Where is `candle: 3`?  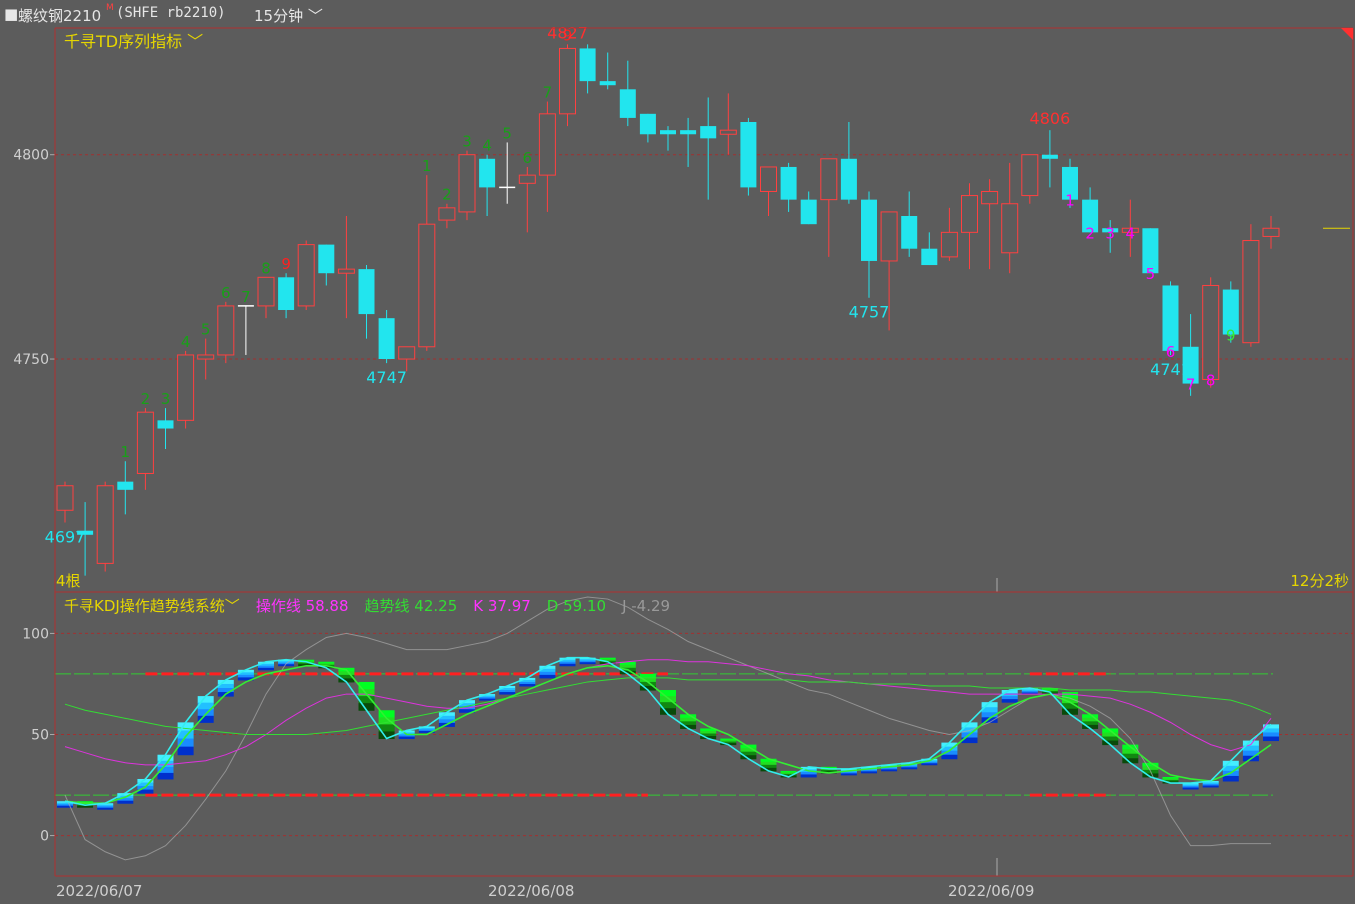
candle: 3 is located at coordinates (467, 177).